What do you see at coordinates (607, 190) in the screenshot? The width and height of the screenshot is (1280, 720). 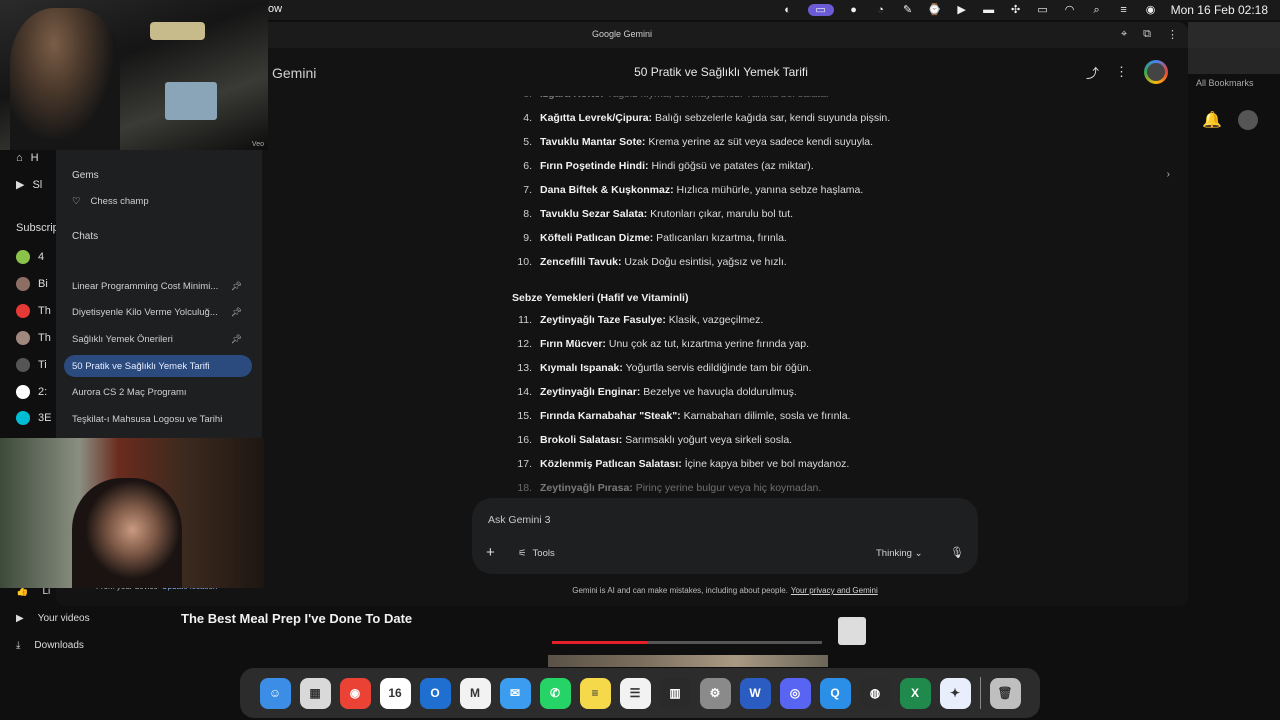 I see `item-title: Dana Biftek & Kuşkonmaz:` at bounding box center [607, 190].